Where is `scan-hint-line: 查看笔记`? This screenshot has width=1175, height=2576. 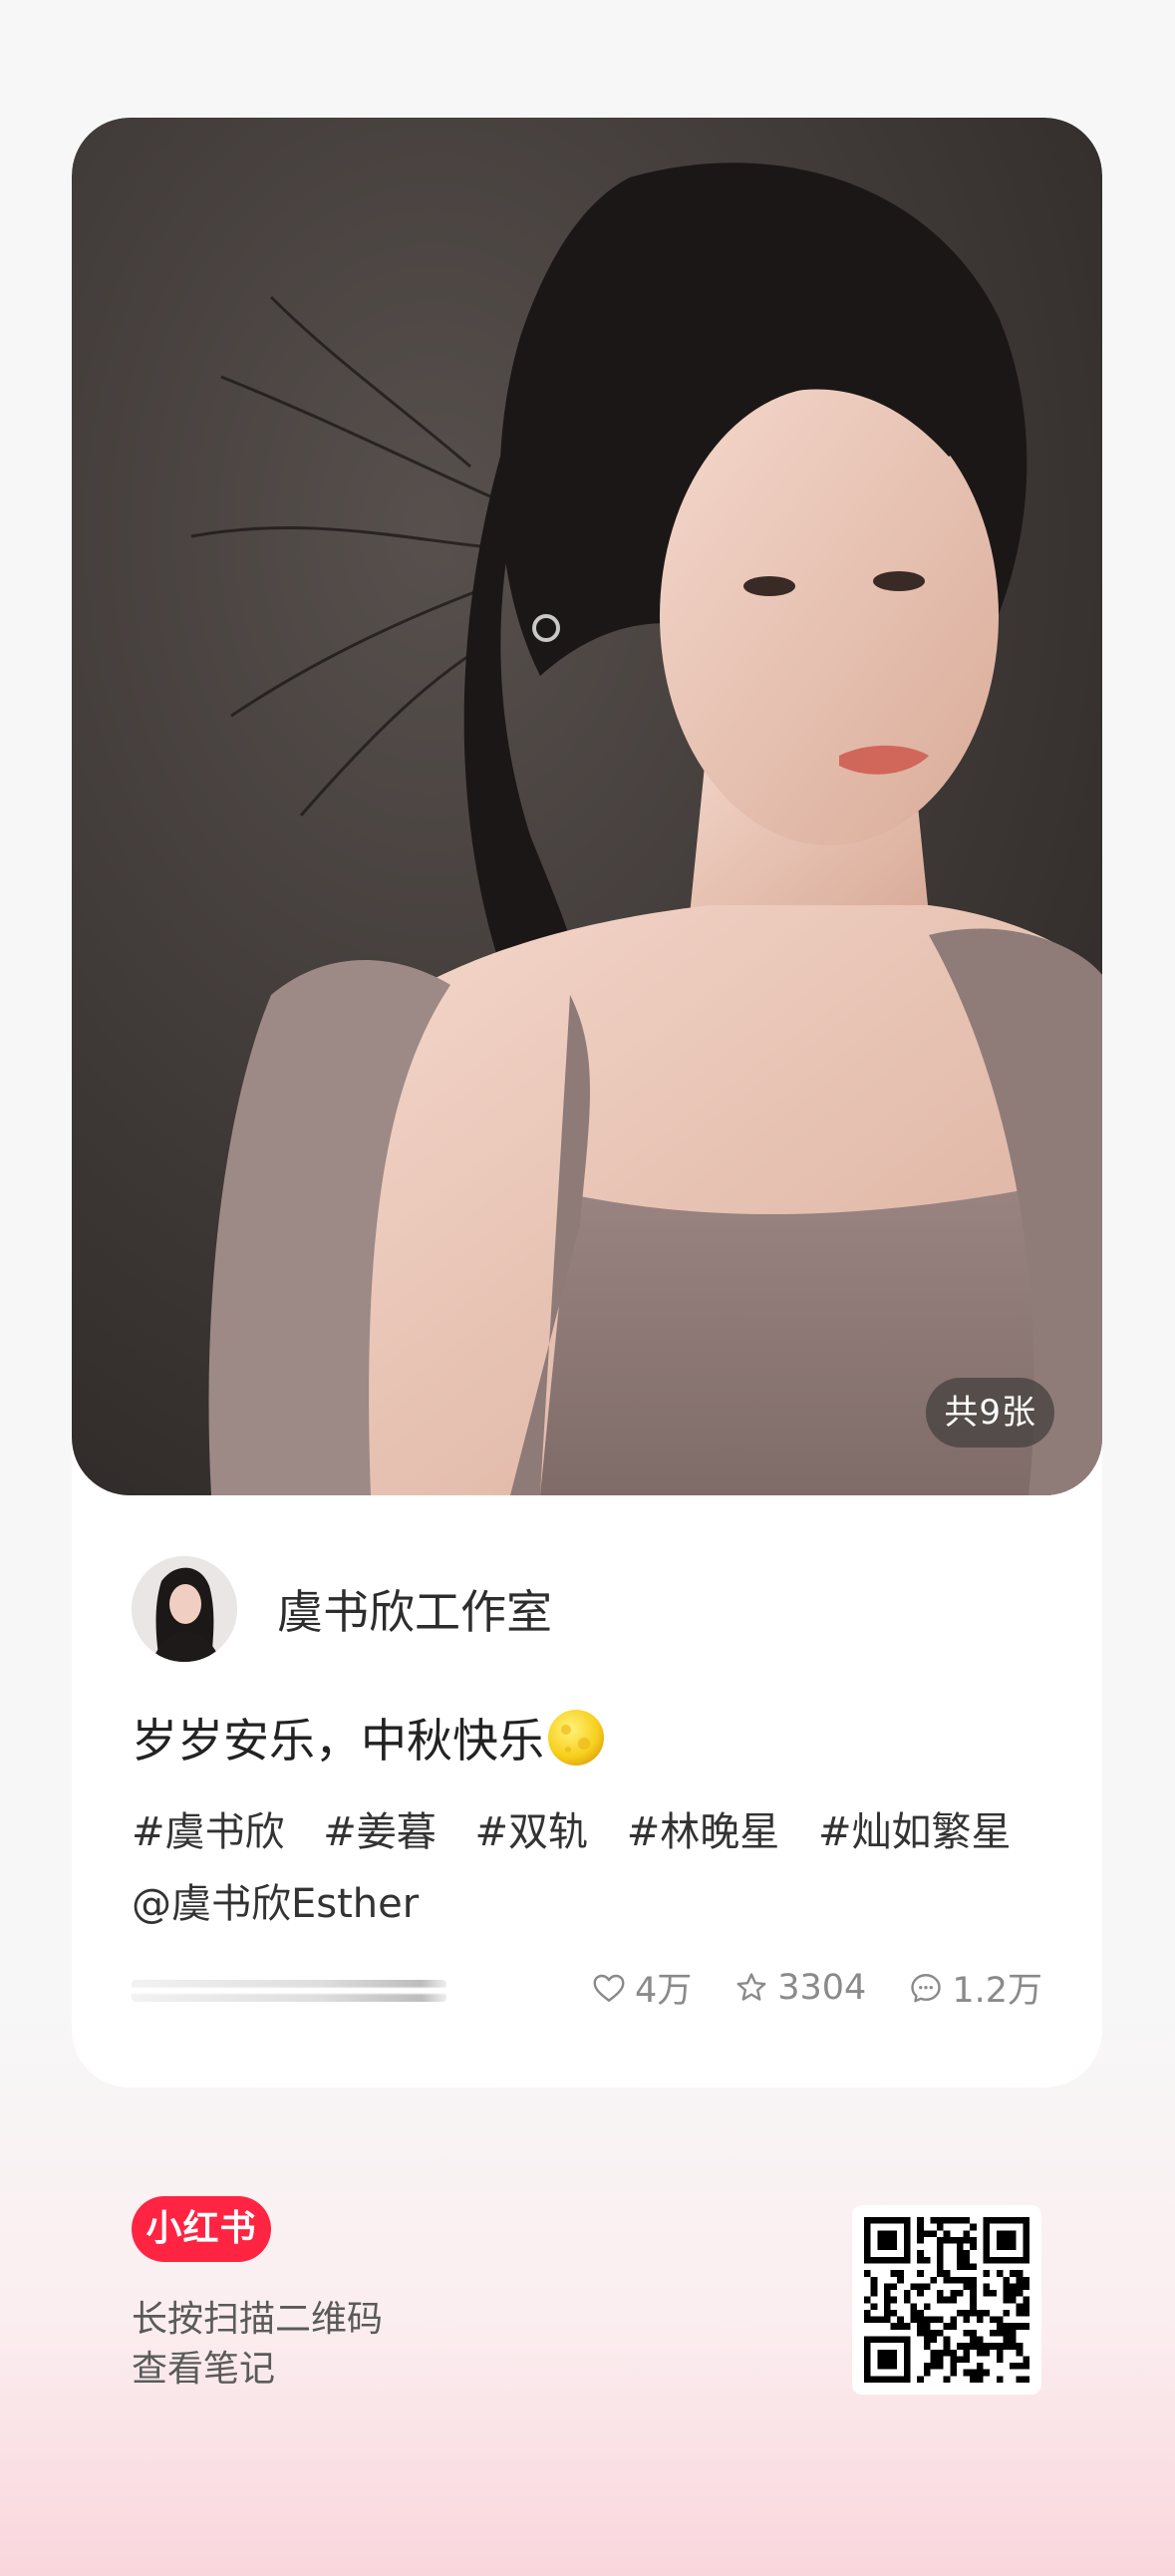 scan-hint-line: 查看笔记 is located at coordinates (204, 2369).